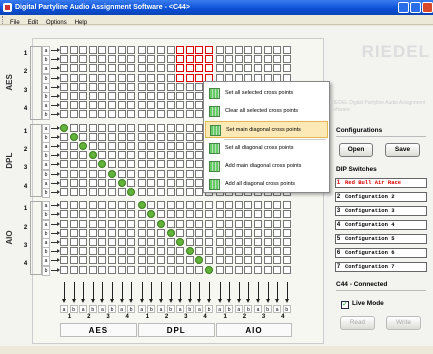 This screenshot has height=354, width=433. I want to click on context-menu-item: Set all selected cross points, so click(266, 93).